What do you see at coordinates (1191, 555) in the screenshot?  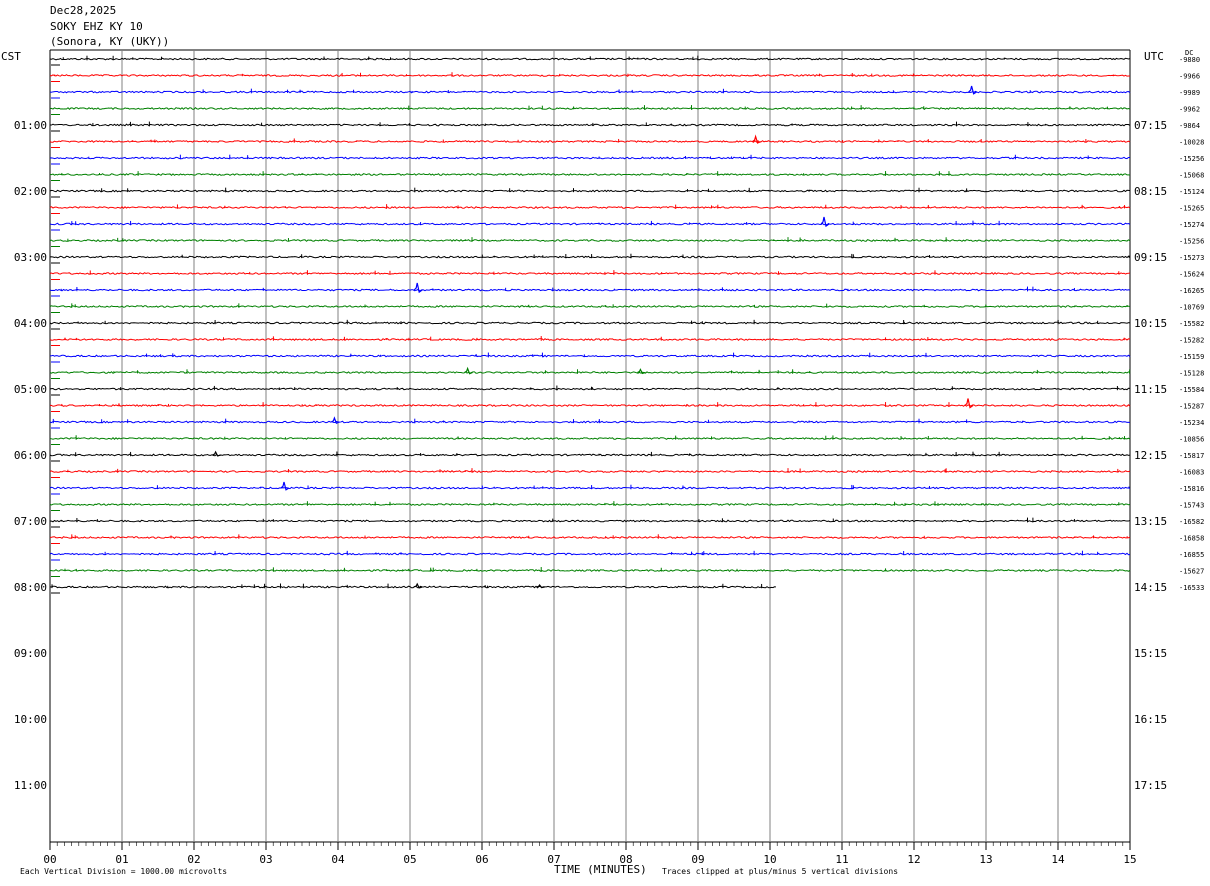 I see `dc-offset-label: -16855` at bounding box center [1191, 555].